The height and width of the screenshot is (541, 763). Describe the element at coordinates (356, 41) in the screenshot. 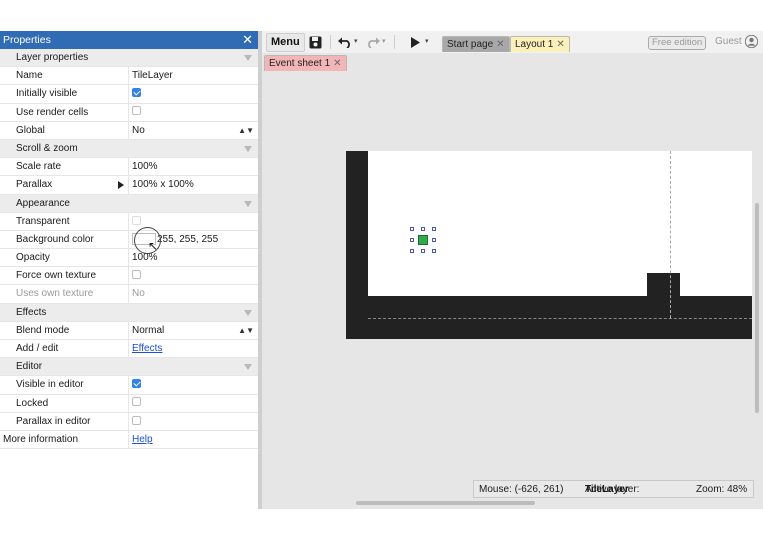

I see `undo-dropdown-icon: ▾` at that location.